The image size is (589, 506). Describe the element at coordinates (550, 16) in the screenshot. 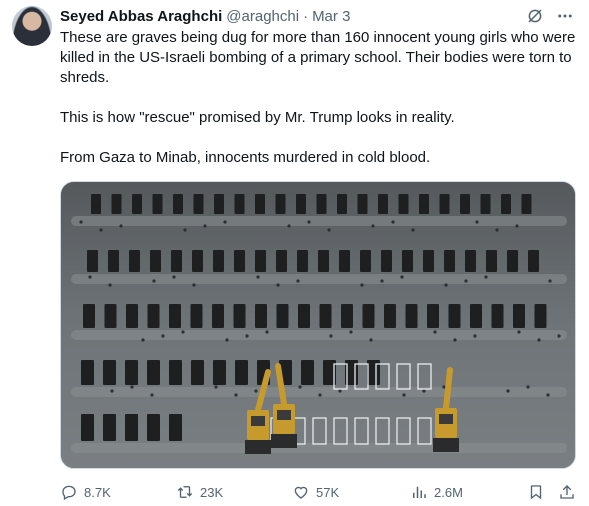

I see `header-icons` at that location.